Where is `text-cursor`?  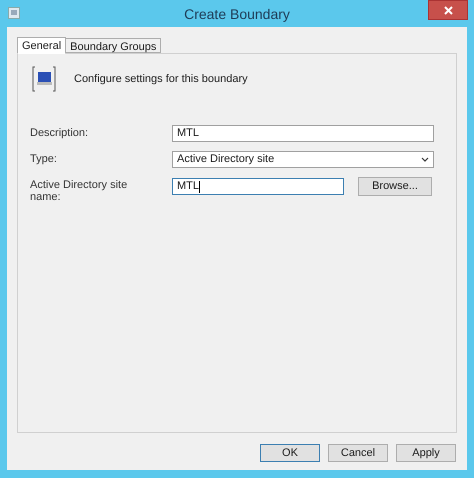 text-cursor is located at coordinates (199, 186).